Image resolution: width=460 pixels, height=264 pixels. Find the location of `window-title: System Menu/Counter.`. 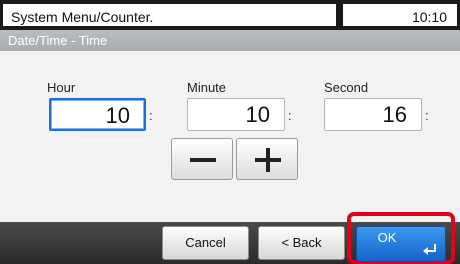

window-title: System Menu/Counter. is located at coordinates (82, 17).